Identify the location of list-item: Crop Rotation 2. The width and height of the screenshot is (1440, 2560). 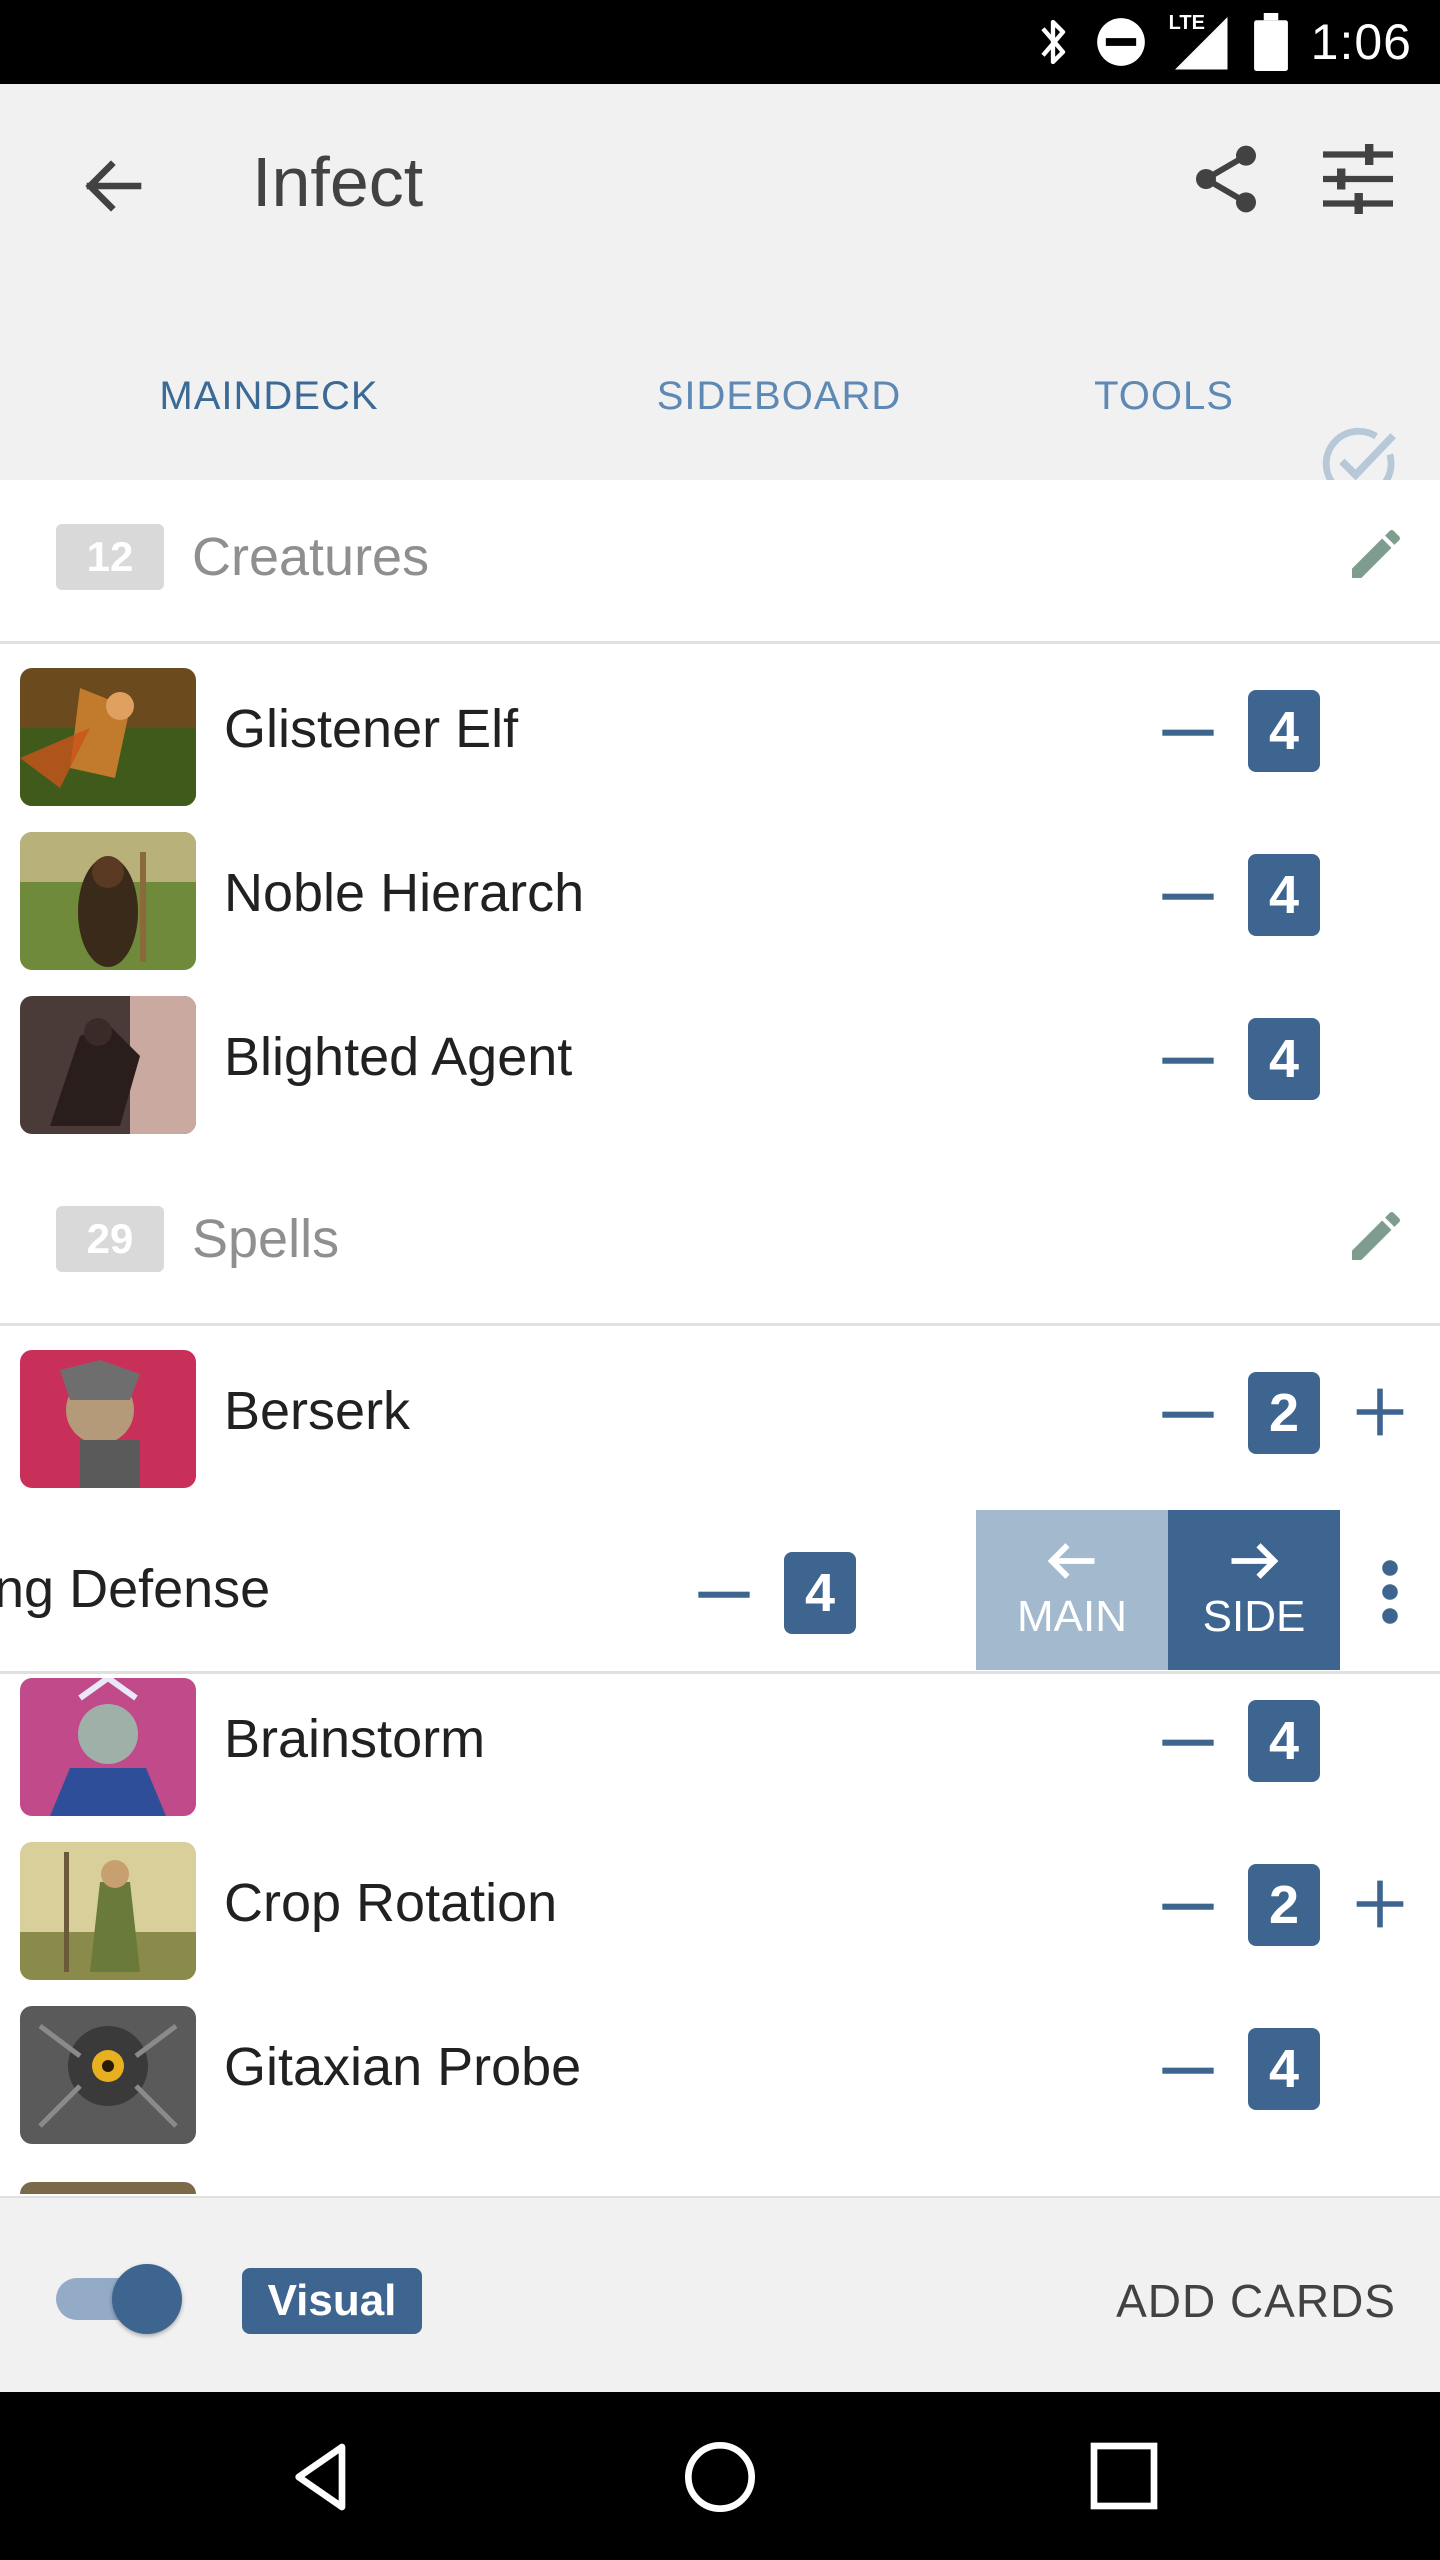
(720, 1902).